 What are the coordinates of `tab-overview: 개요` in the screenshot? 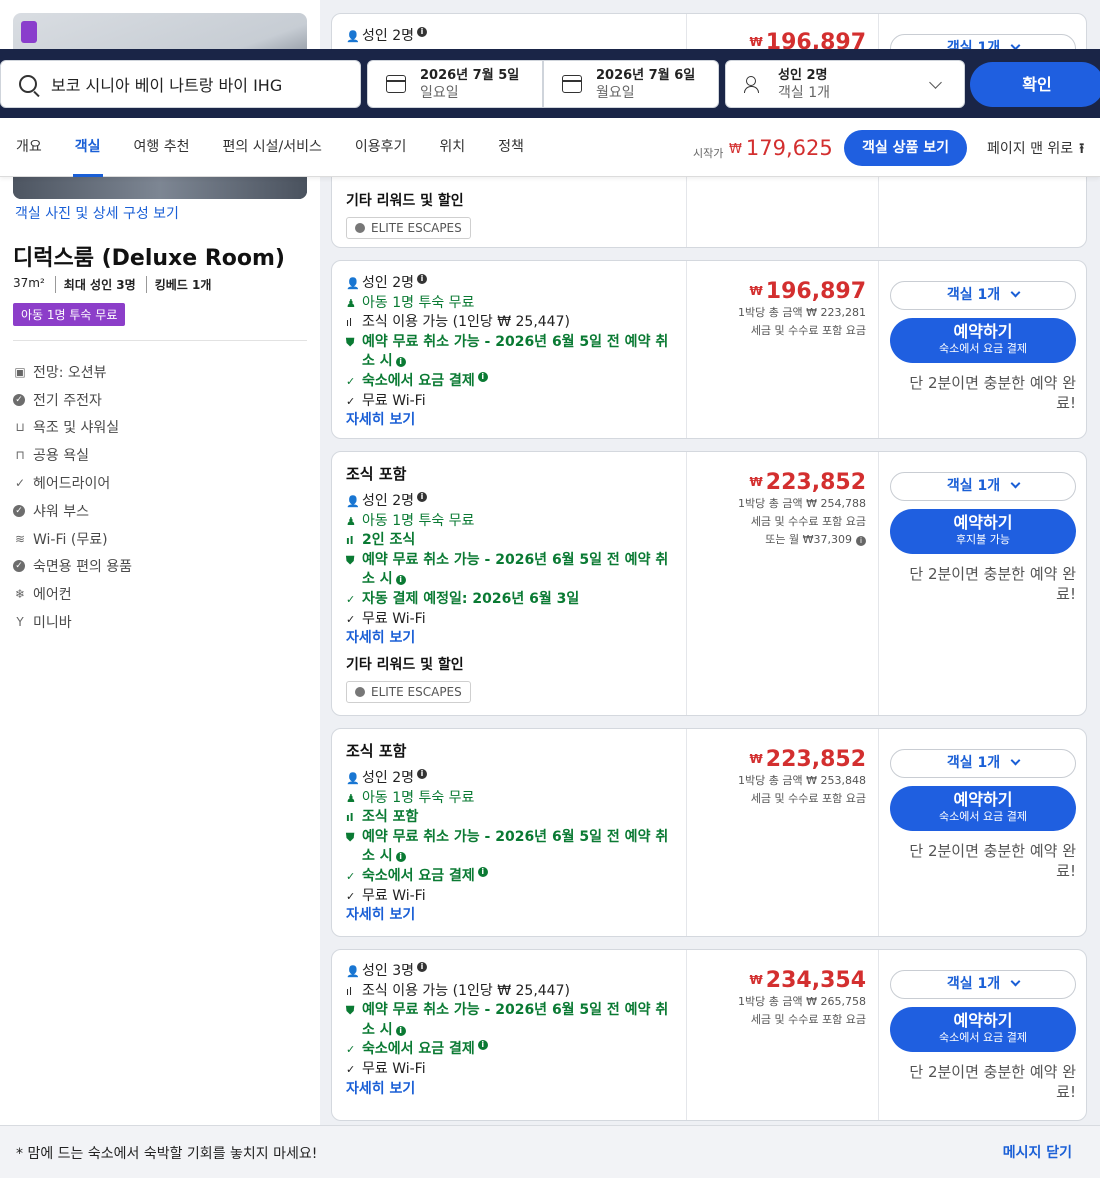 It's located at (29, 147).